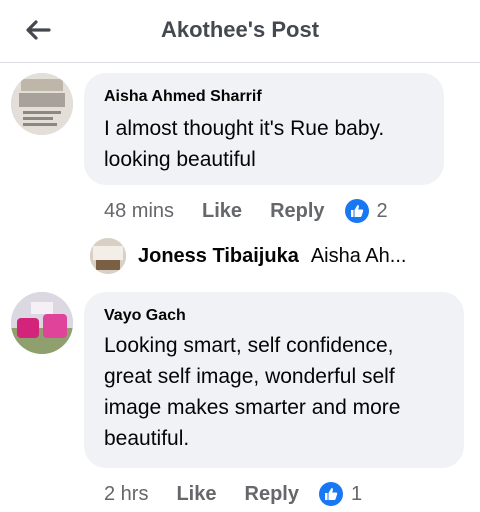 The height and width of the screenshot is (512, 480). What do you see at coordinates (139, 210) in the screenshot?
I see `comment-time: 48 mins` at bounding box center [139, 210].